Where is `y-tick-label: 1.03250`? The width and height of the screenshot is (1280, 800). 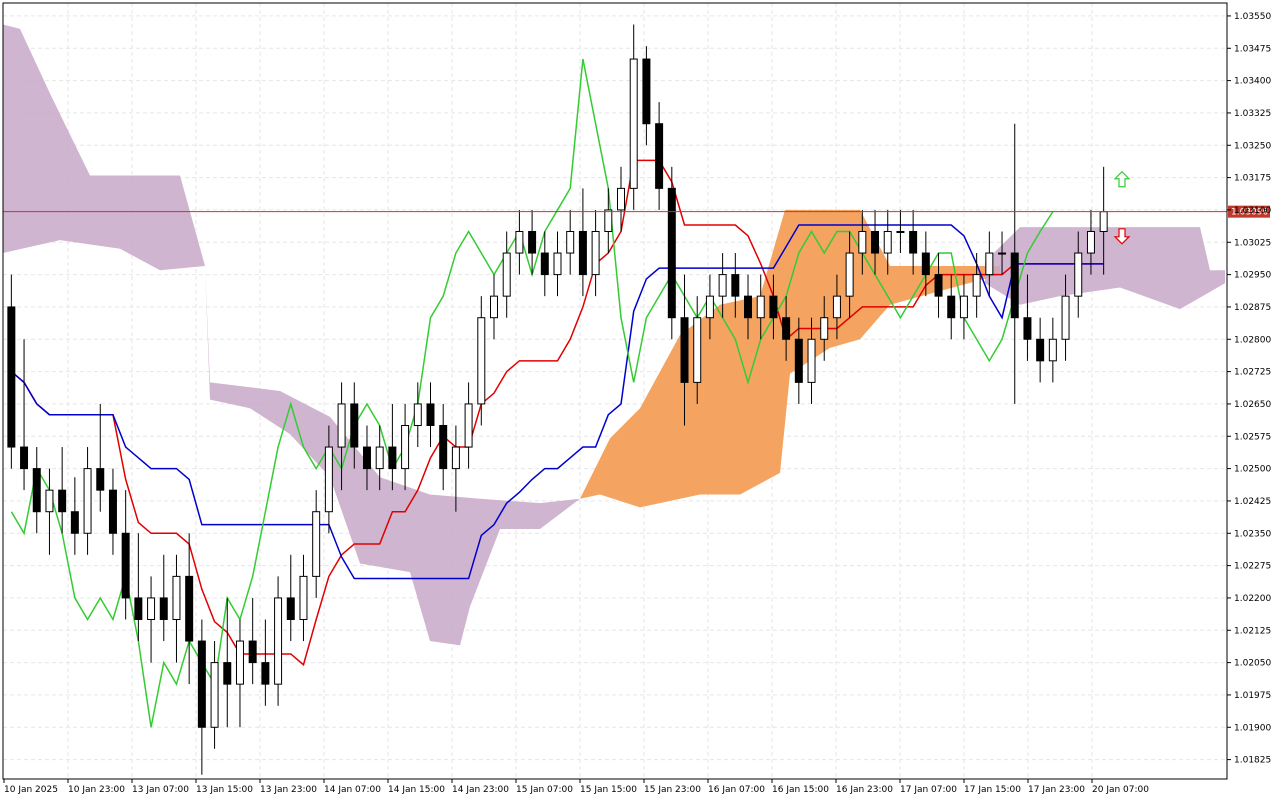 y-tick-label: 1.03250 is located at coordinates (1252, 146).